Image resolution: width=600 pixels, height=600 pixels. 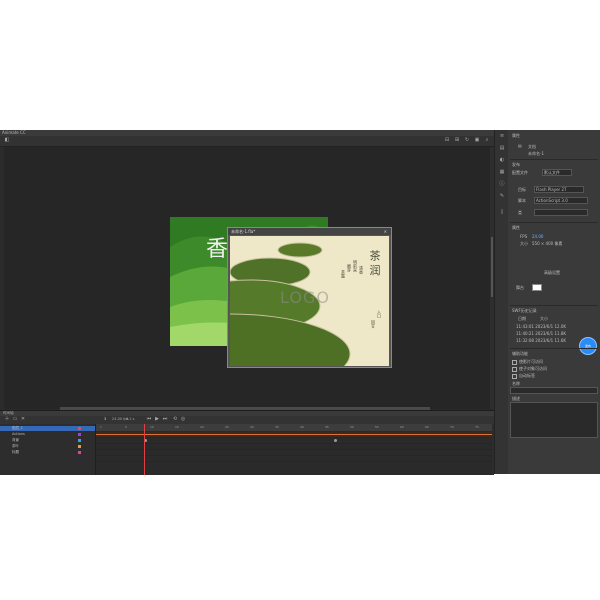 I want to click on playhead, so click(x=144, y=449).